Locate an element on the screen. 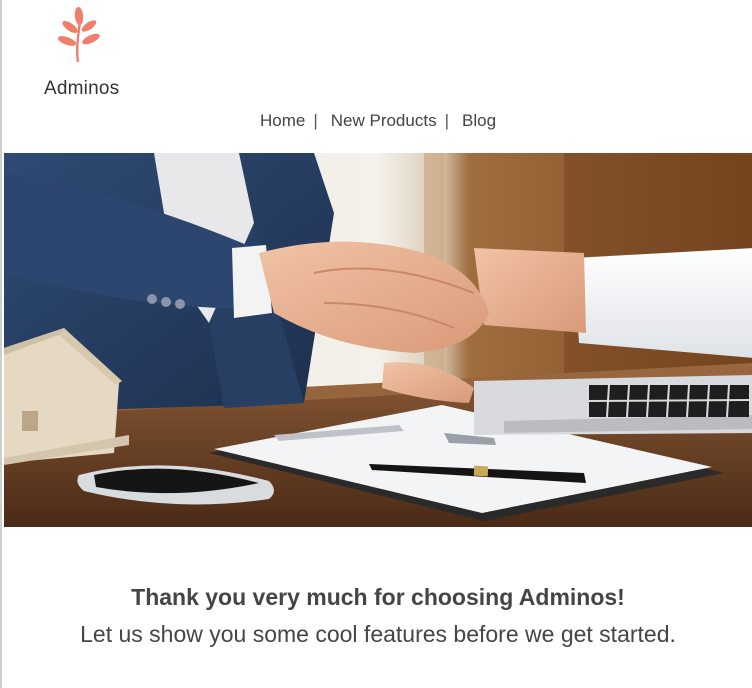 The width and height of the screenshot is (752, 688). nav-link-new-products: New Products is located at coordinates (384, 120).